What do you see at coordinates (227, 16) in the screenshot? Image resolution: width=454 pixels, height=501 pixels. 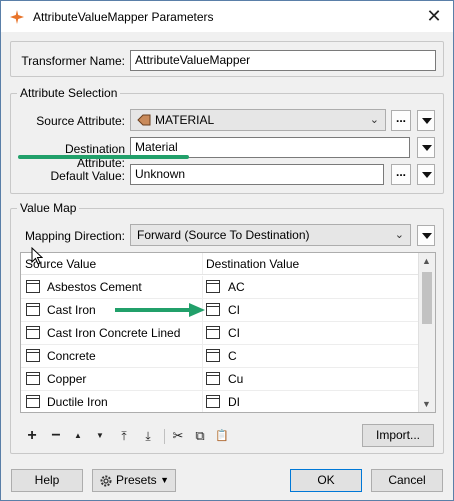 I see `title-bar: AttributeValueMapper Parameters ✕` at bounding box center [227, 16].